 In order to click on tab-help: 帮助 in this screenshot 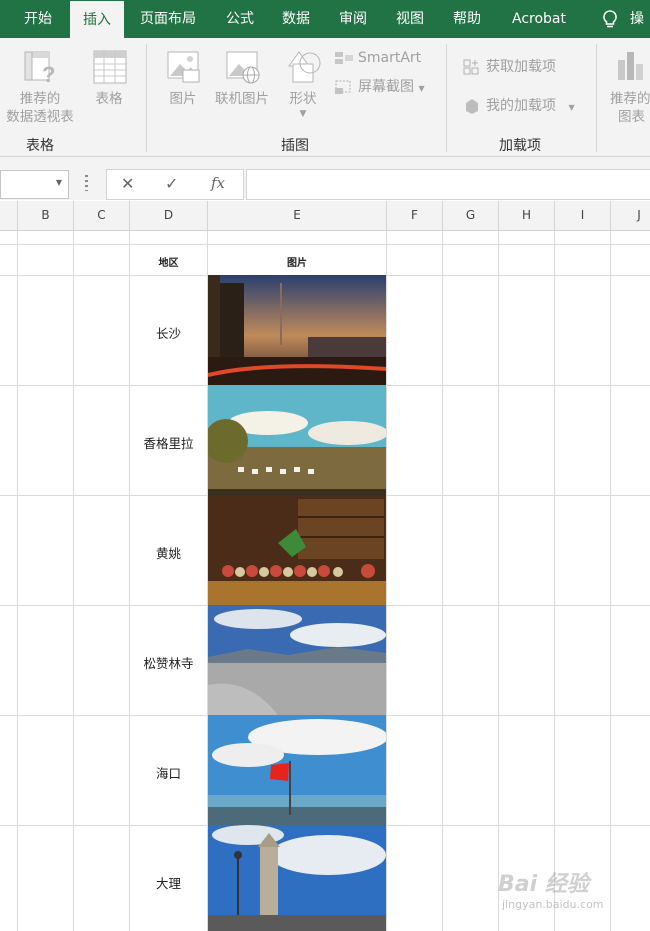, I will do `click(467, 19)`.